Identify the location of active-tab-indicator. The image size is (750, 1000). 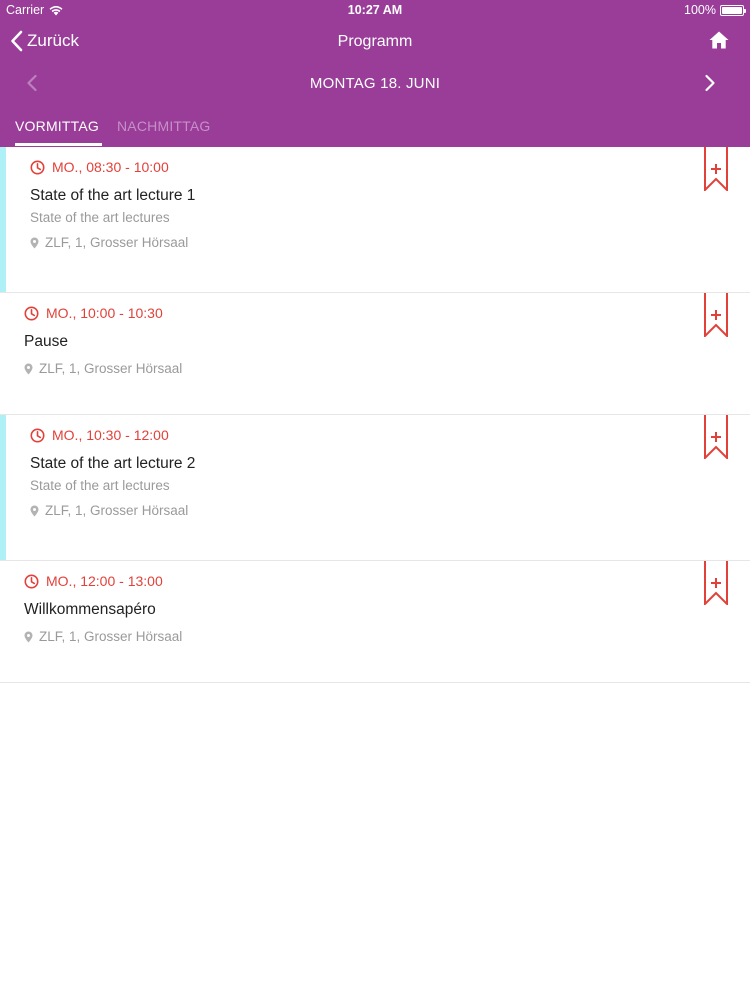
(58, 144).